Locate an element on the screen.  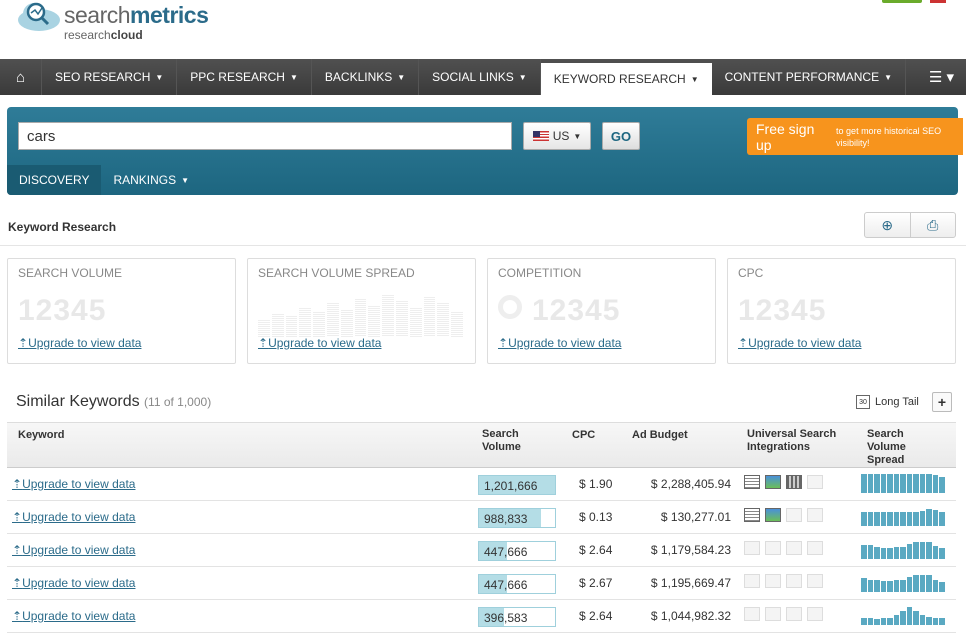
long-tail-toggle: 30 Long Tail is located at coordinates (887, 402).